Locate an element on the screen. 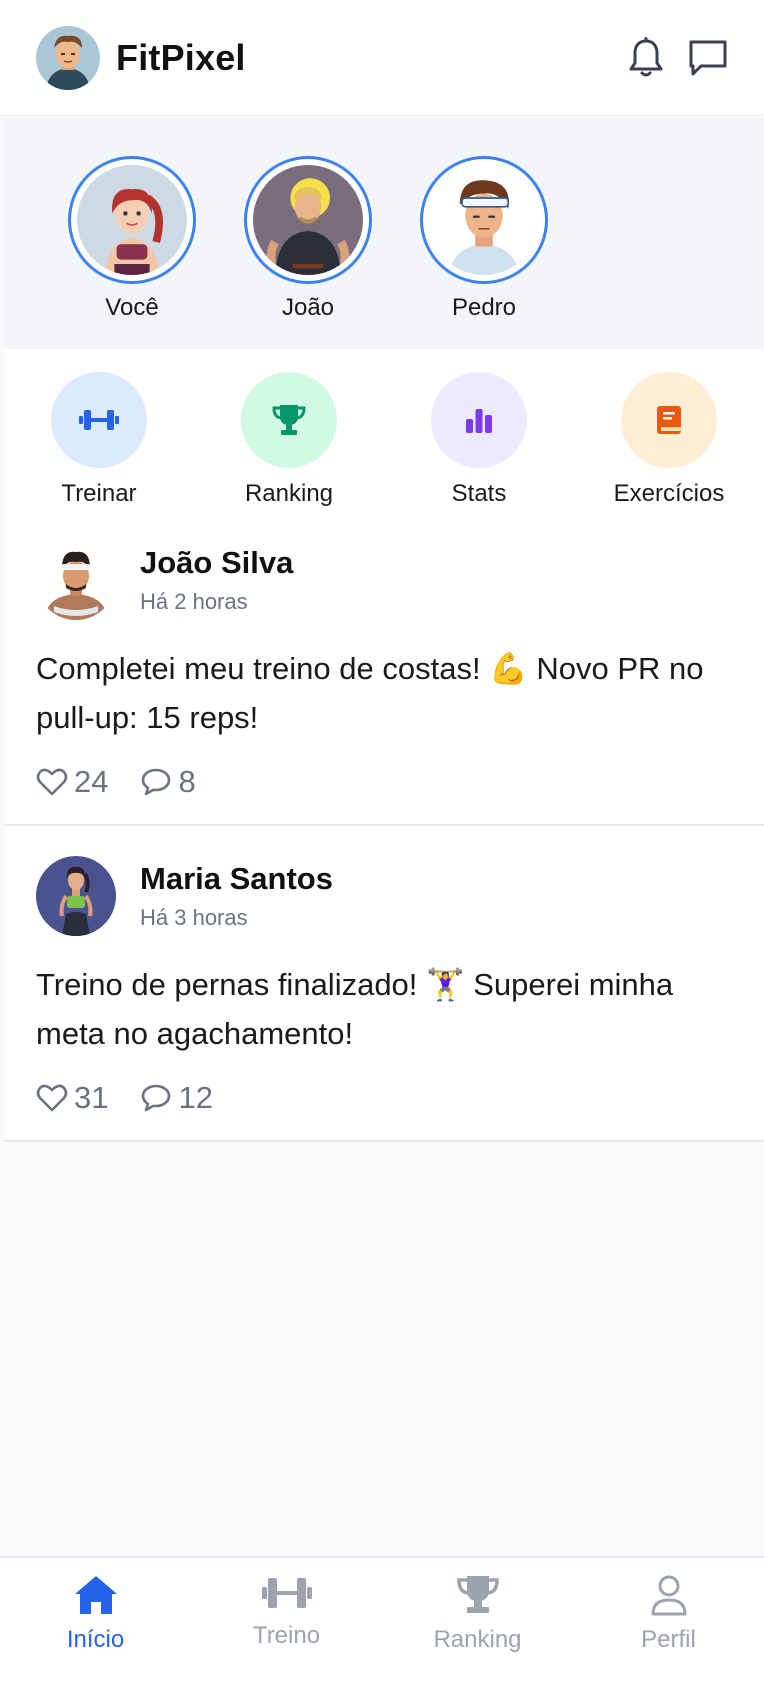 Image resolution: width=764 pixels, height=1682 pixels. story-label: Você is located at coordinates (132, 307).